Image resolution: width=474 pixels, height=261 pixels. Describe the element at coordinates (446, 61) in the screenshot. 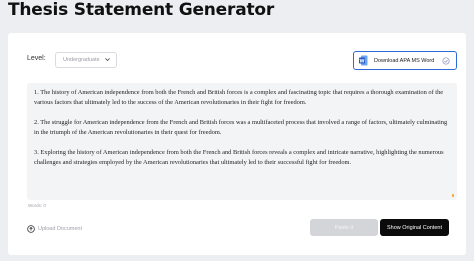

I see `check-circle-icon` at that location.